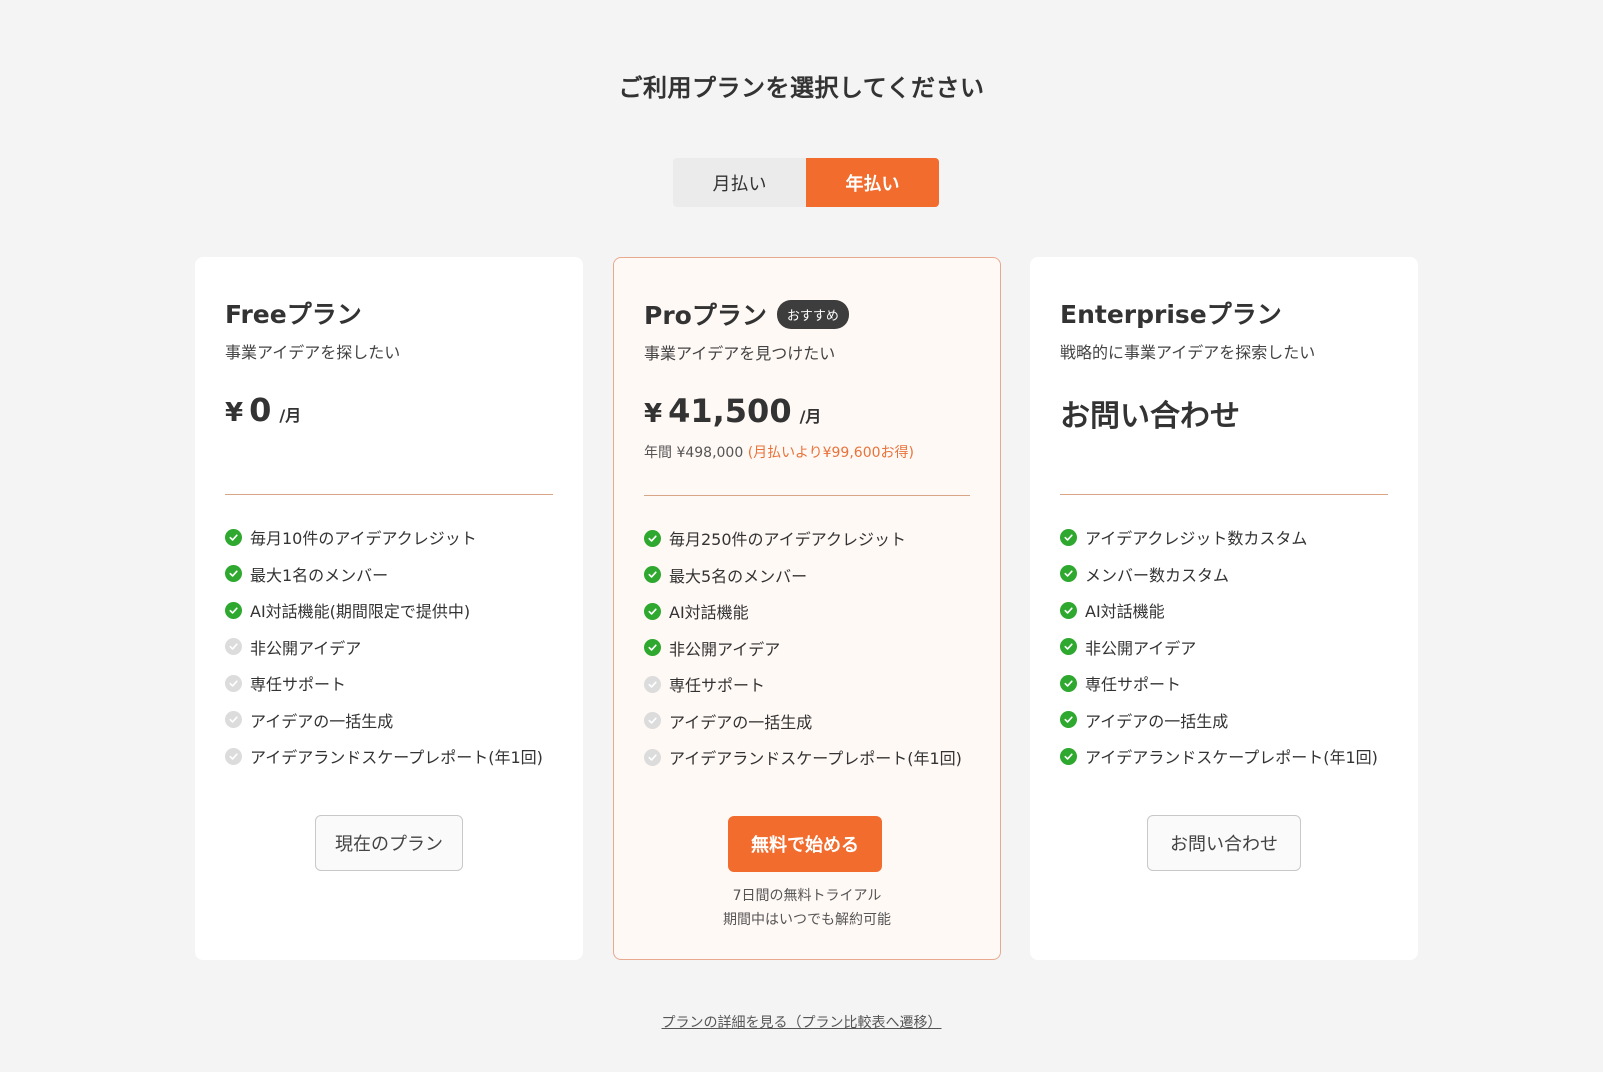  I want to click on price-currency: ¥, so click(234, 413).